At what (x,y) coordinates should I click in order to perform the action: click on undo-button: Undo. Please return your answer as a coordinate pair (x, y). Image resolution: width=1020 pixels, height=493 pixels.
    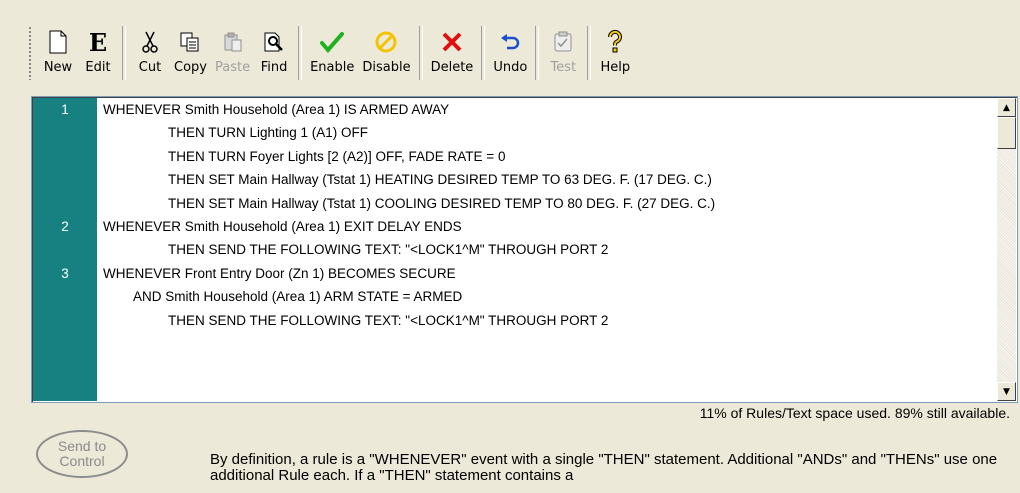
    Looking at the image, I should click on (510, 53).